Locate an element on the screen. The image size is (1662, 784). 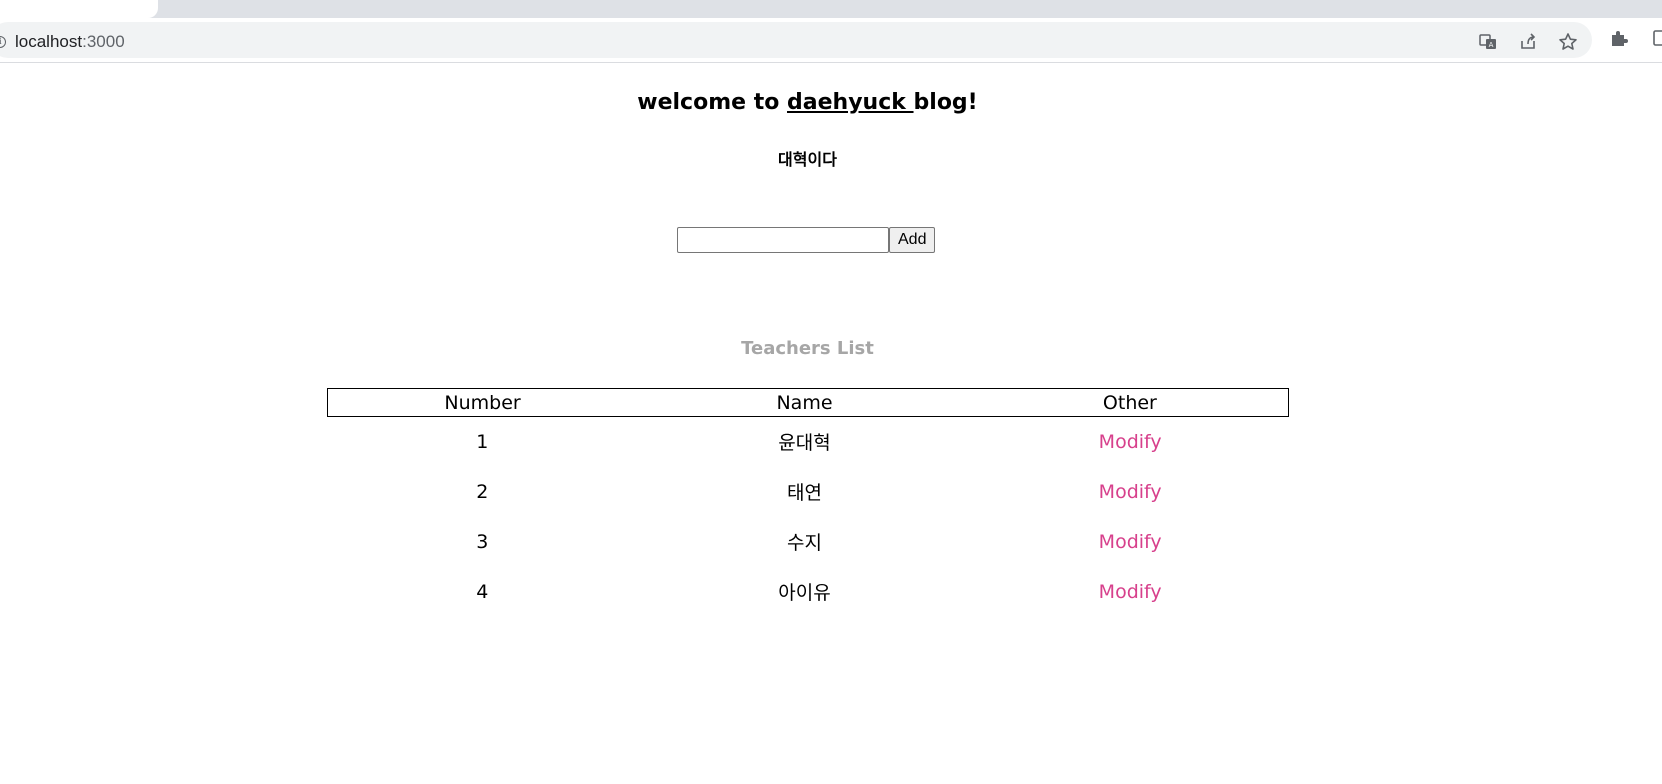
row-number: 2 is located at coordinates (482, 491).